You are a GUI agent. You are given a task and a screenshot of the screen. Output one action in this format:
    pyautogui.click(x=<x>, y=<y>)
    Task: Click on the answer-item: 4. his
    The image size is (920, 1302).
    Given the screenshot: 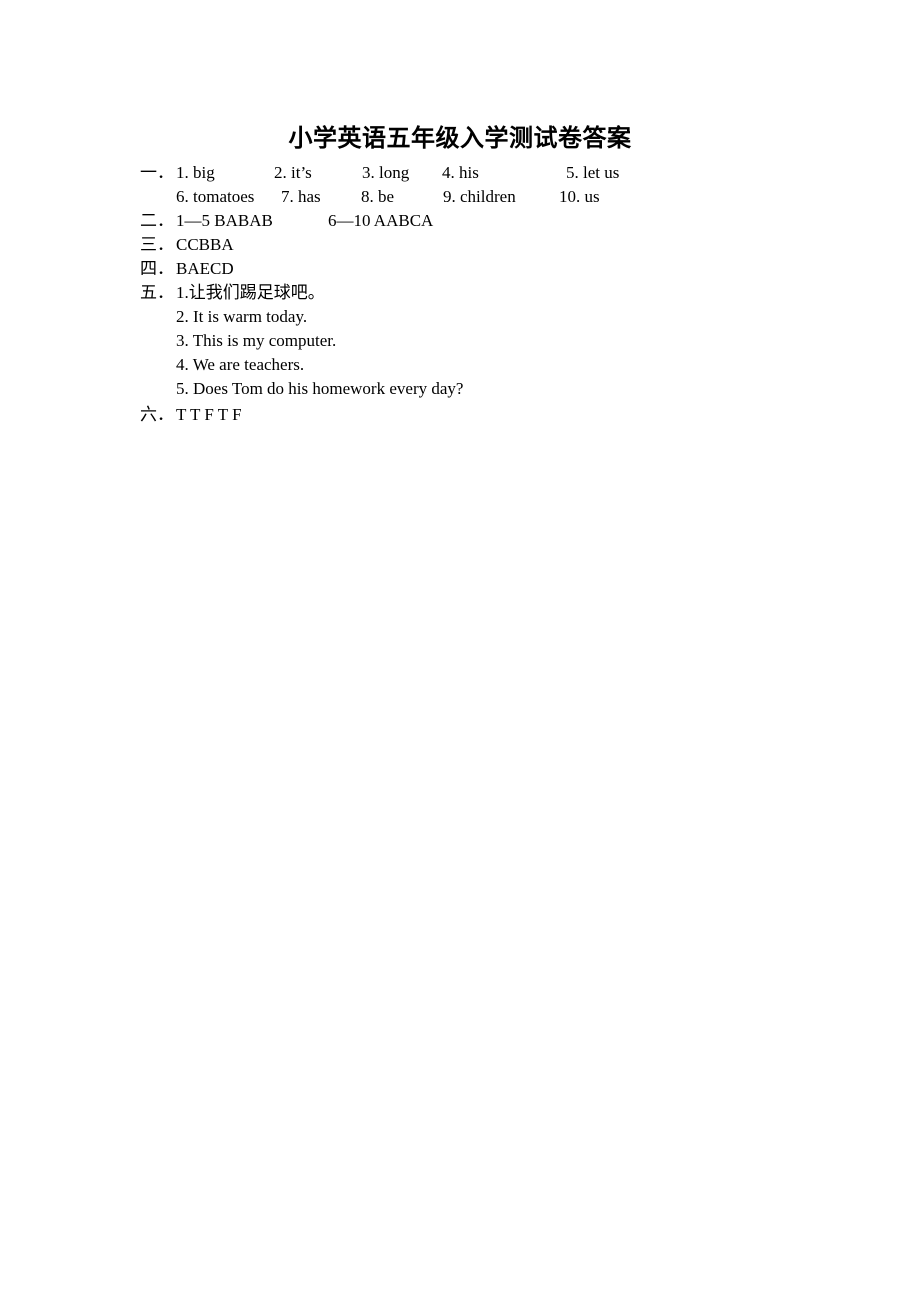 What is the action you would take?
    pyautogui.click(x=460, y=172)
    